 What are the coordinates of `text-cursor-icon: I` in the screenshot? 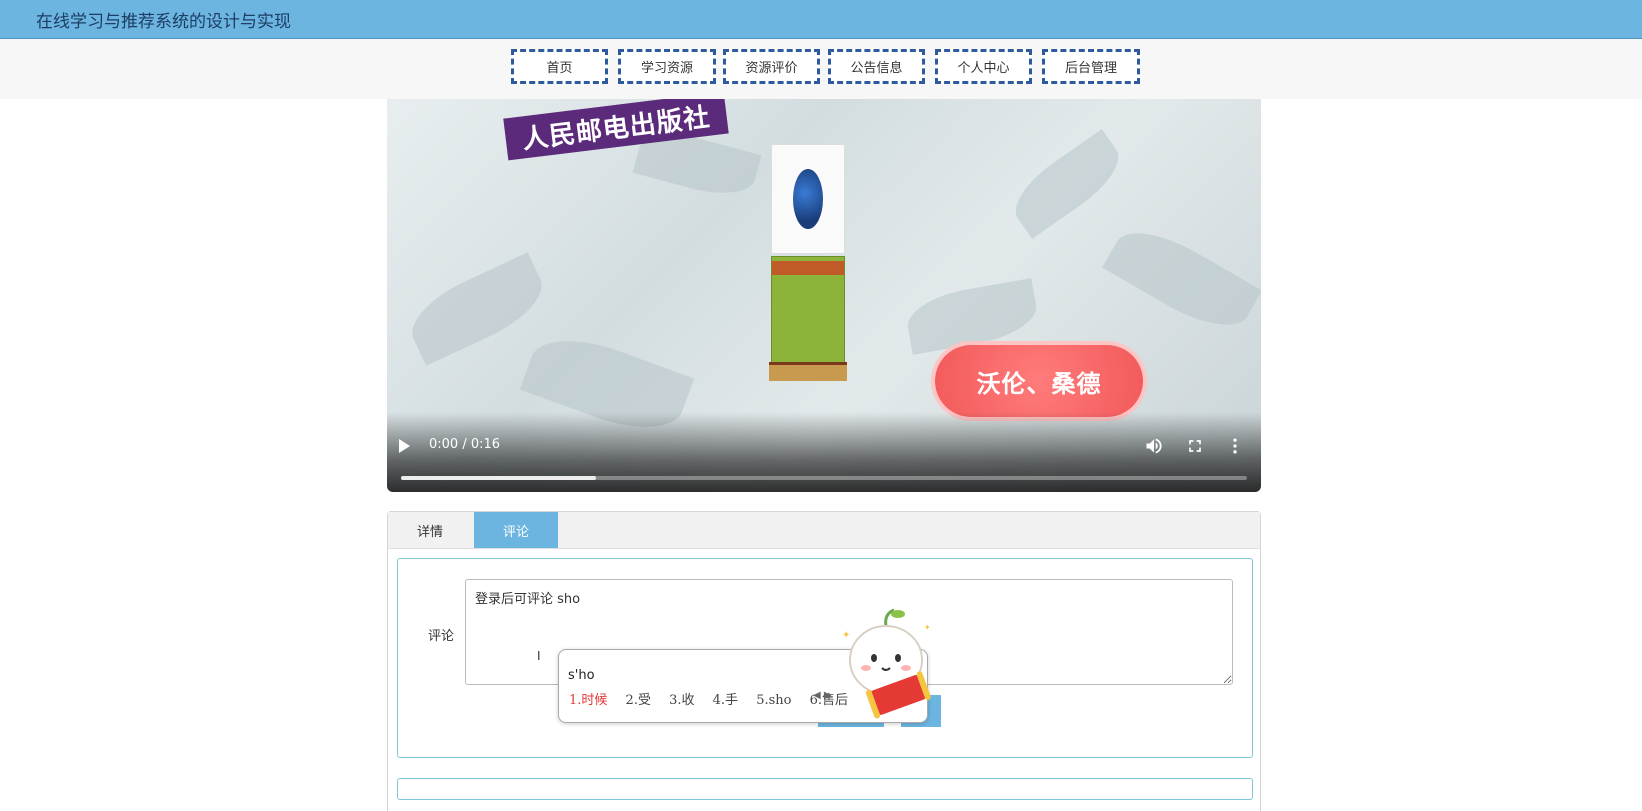 It's located at (539, 656).